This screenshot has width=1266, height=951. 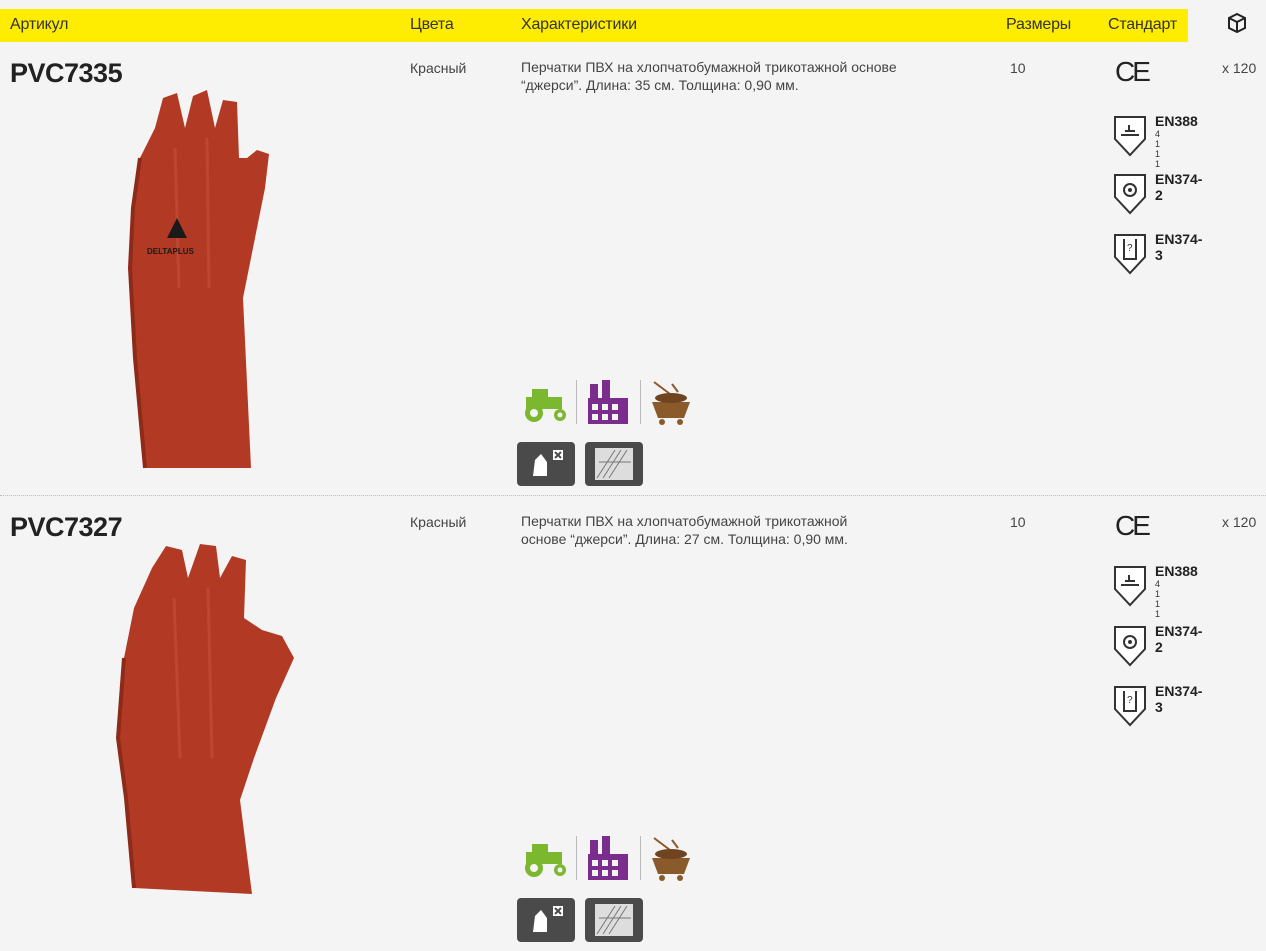 What do you see at coordinates (204, 719) in the screenshot?
I see `glove-image` at bounding box center [204, 719].